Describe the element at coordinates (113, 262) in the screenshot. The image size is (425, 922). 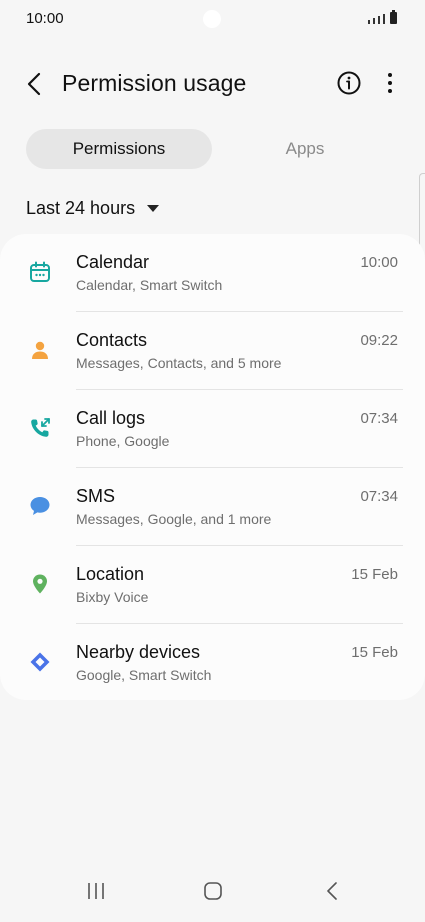
I see `item-title: Calendar` at that location.